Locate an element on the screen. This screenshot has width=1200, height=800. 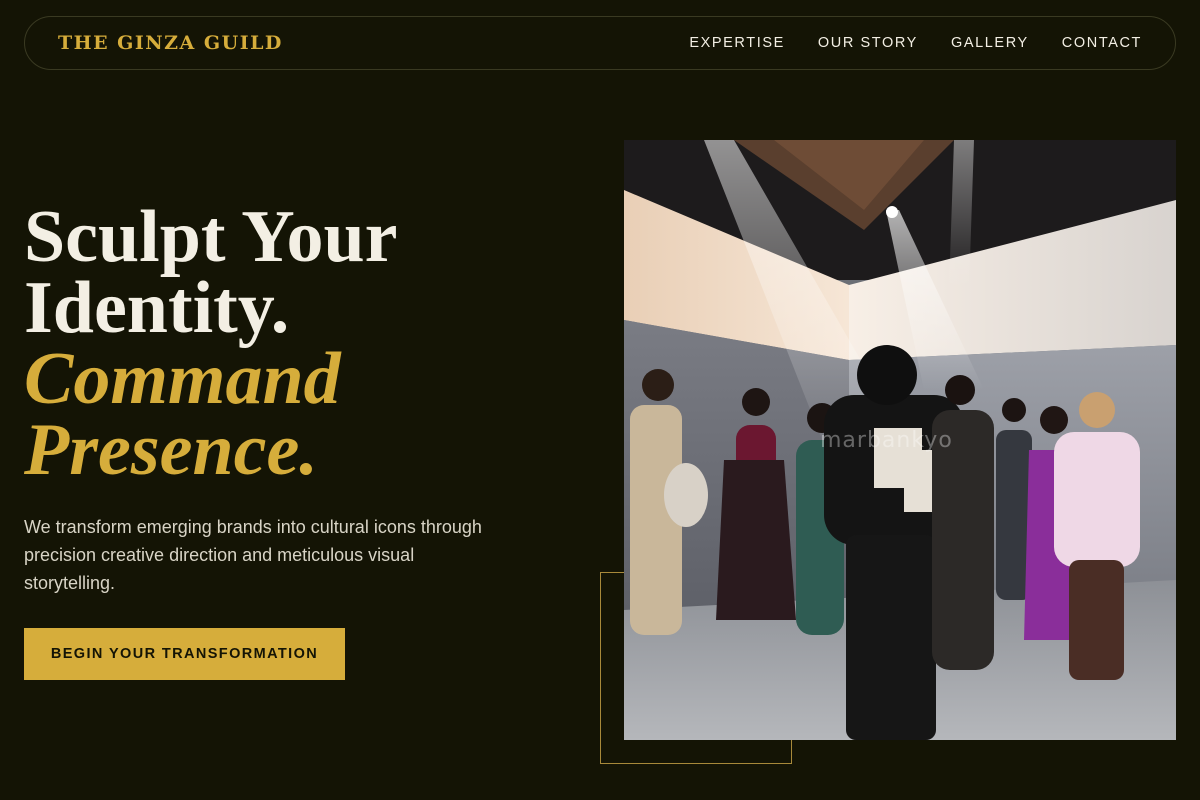
photo-watermark: marbankyo is located at coordinates (886, 440).